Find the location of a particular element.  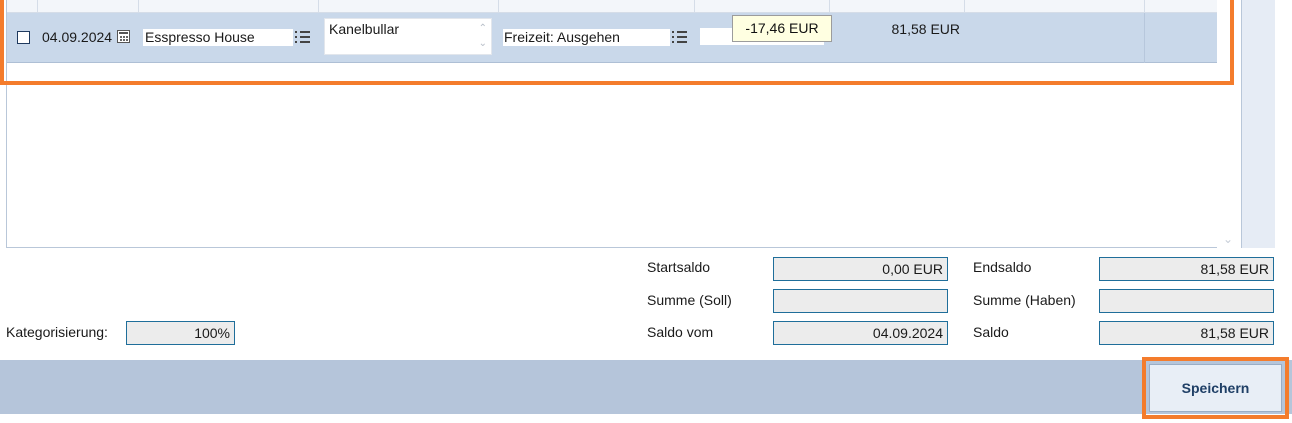

footer-bar is located at coordinates (646, 387).